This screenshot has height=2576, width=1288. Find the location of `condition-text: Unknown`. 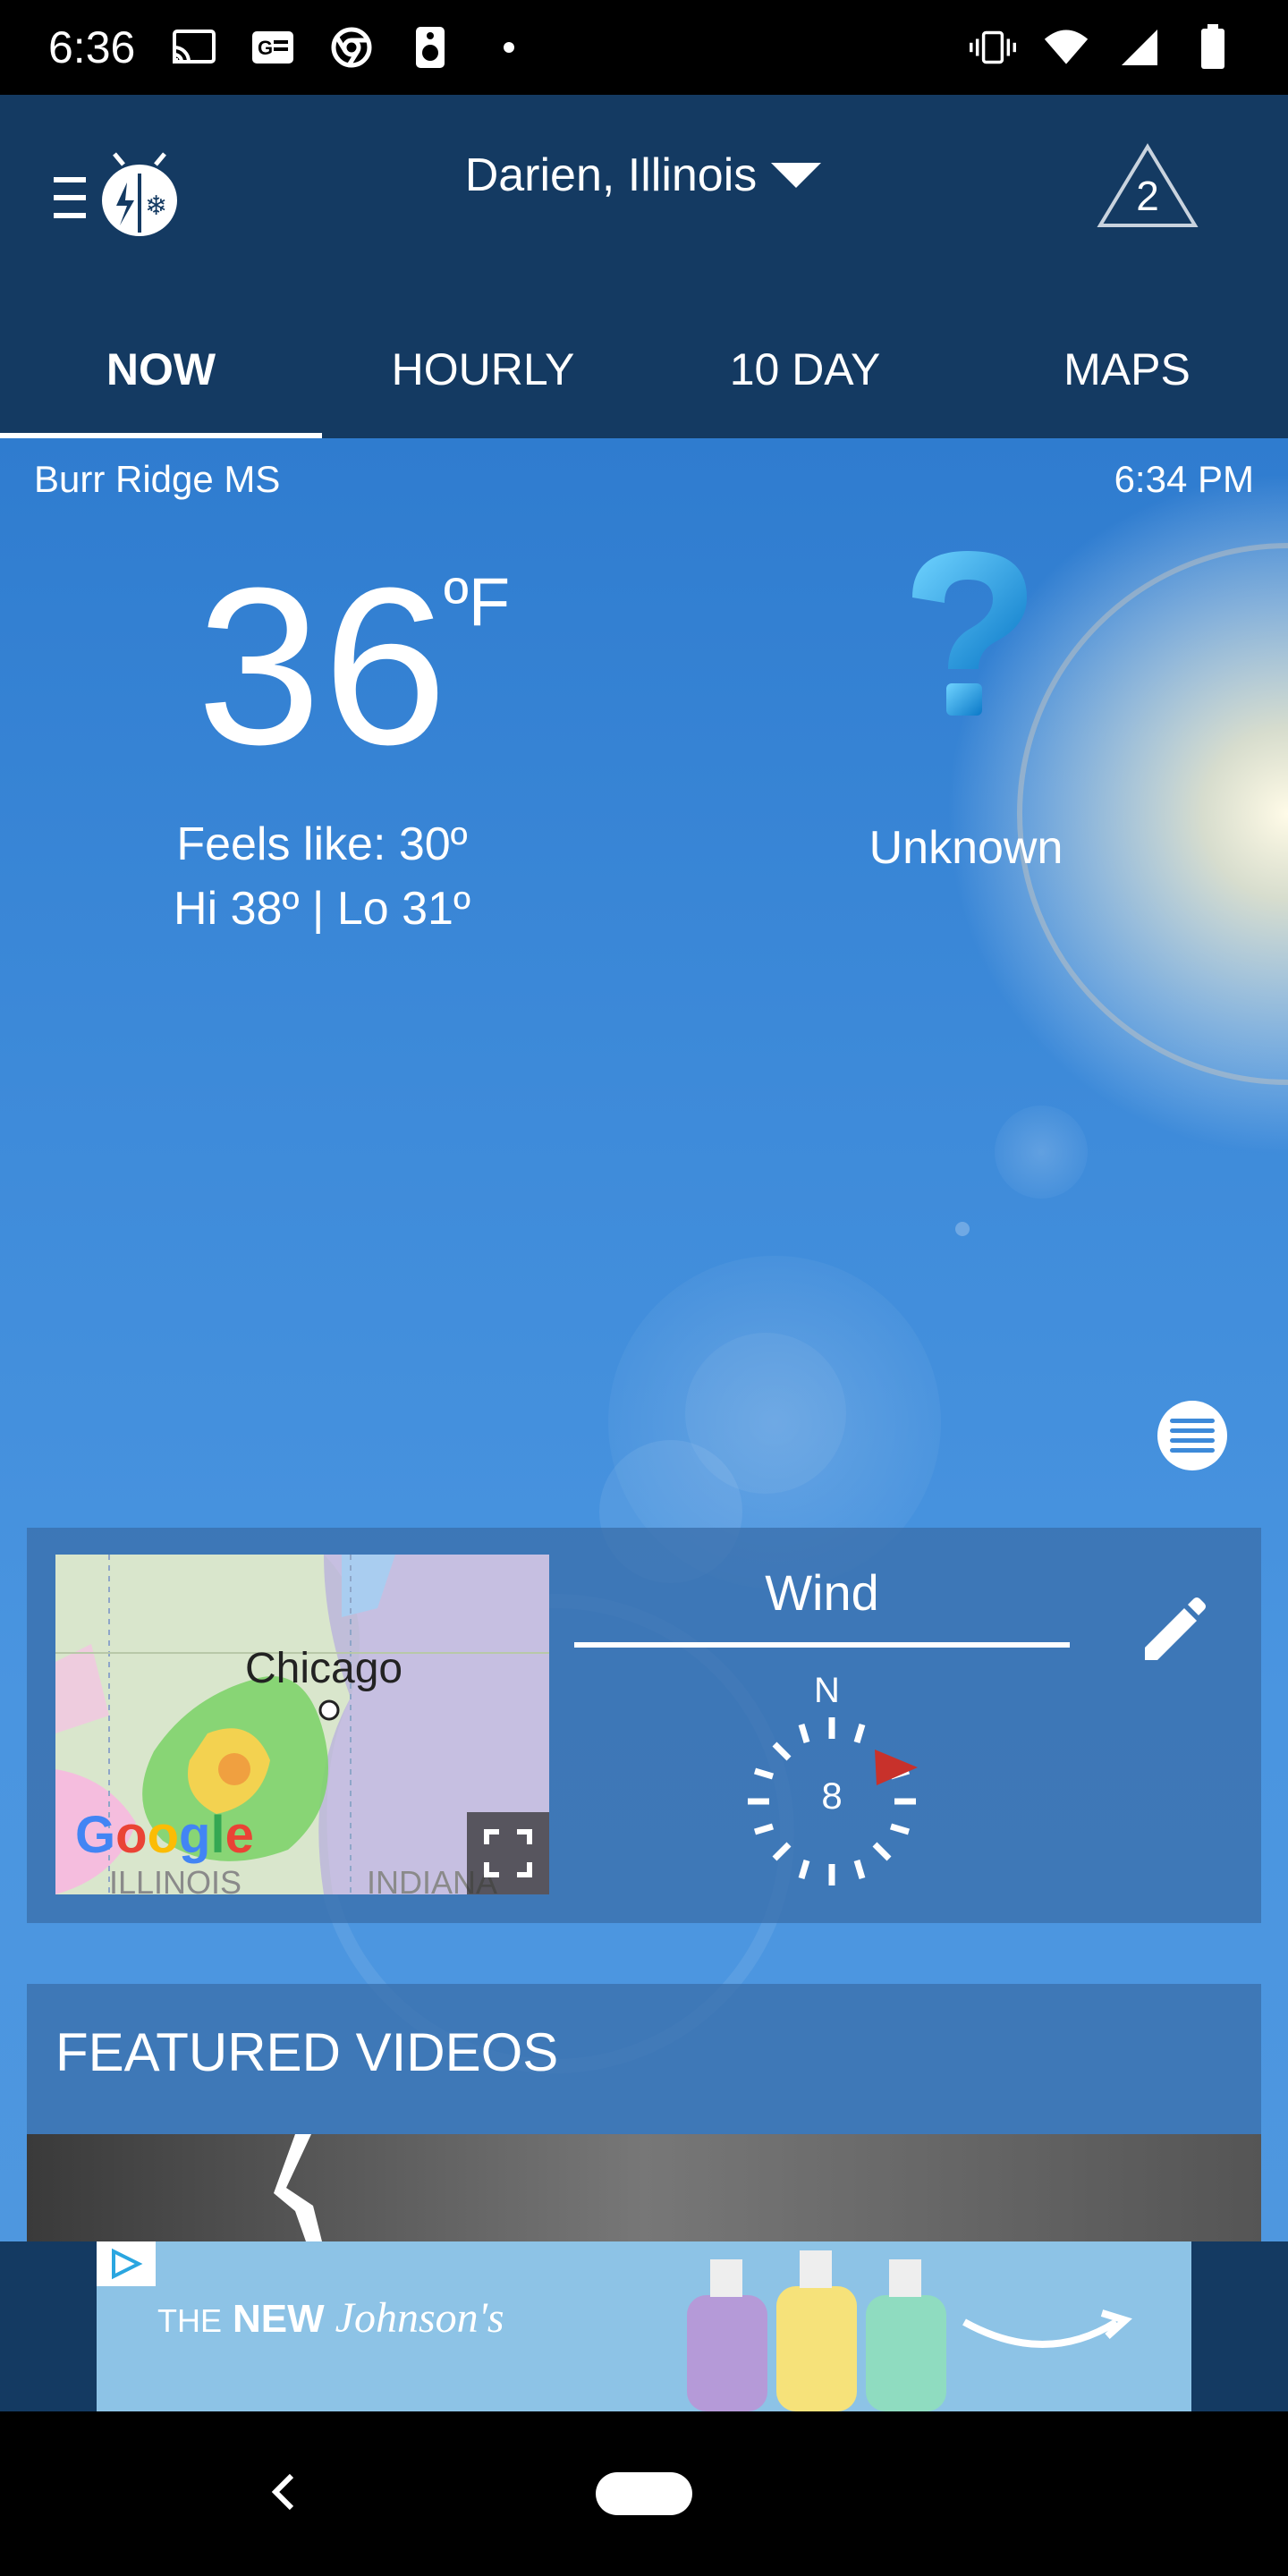

condition-text: Unknown is located at coordinates (966, 848).